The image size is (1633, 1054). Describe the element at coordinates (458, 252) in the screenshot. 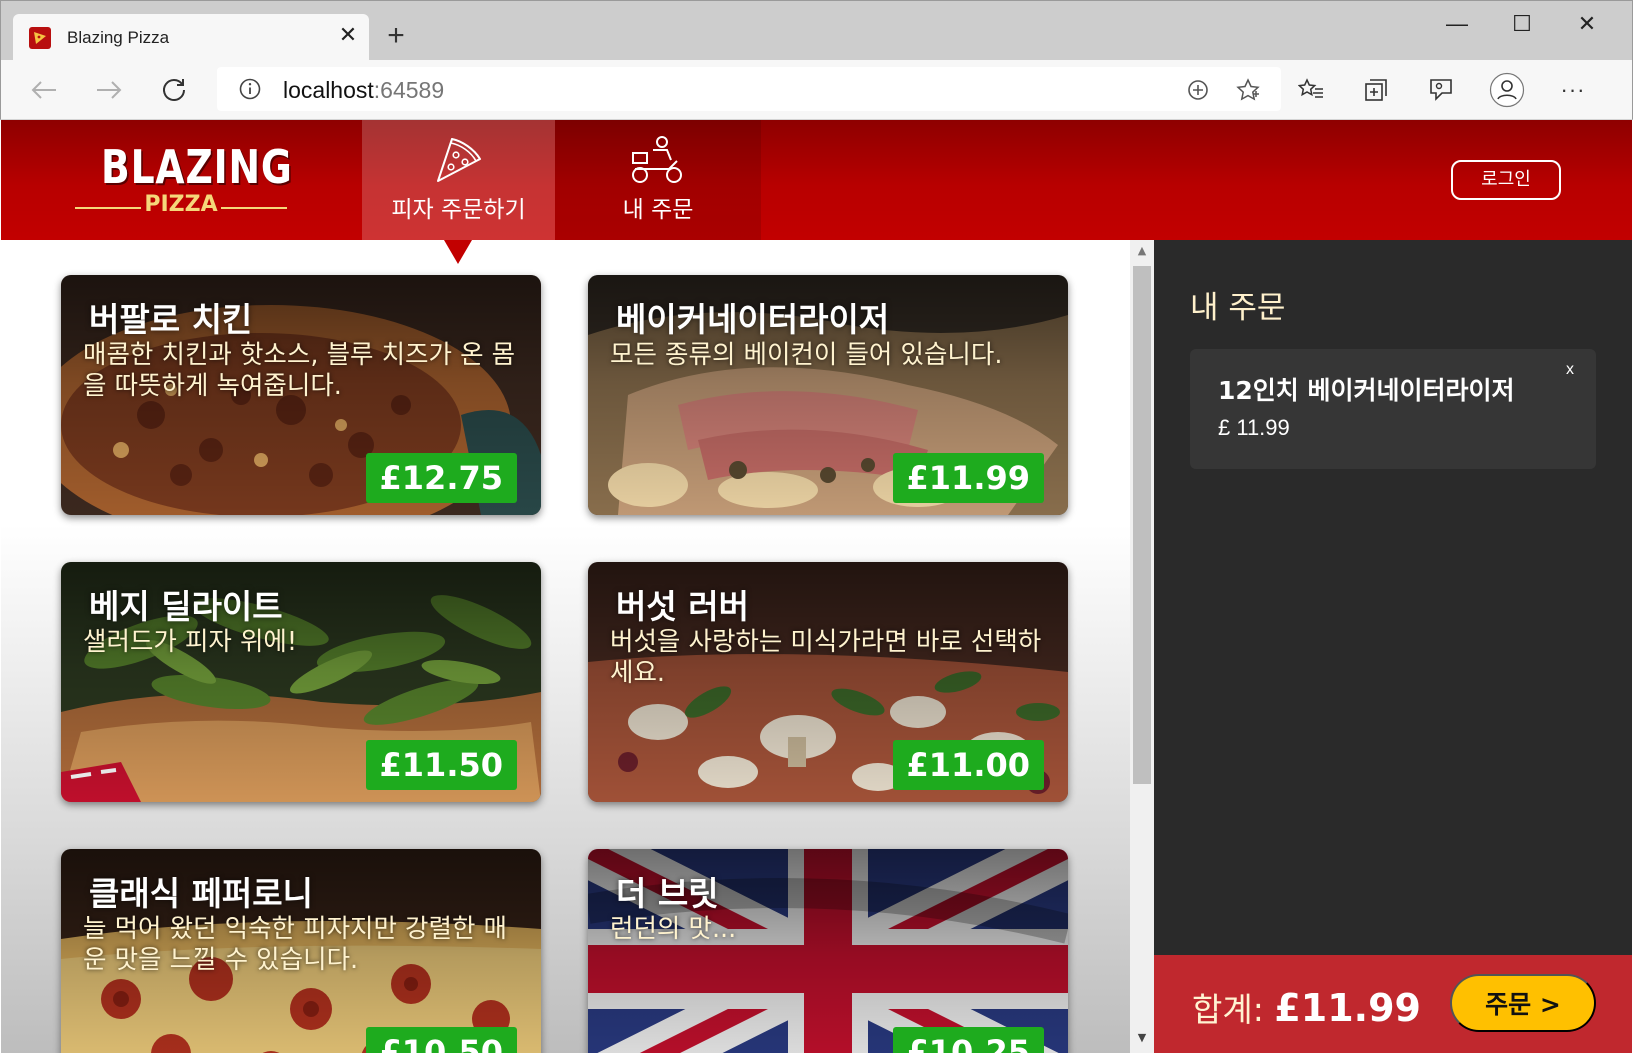

I see `active-tab-pointer` at that location.